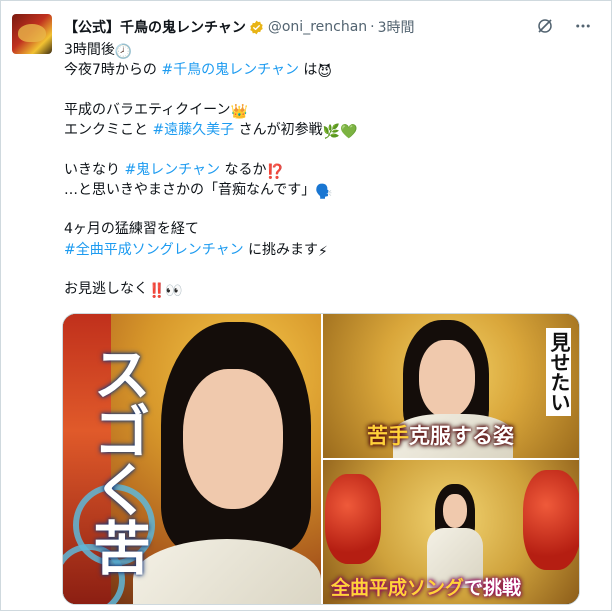 Image resolution: width=614 pixels, height=613 pixels. I want to click on user-handle: @oni_renchan, so click(317, 27).